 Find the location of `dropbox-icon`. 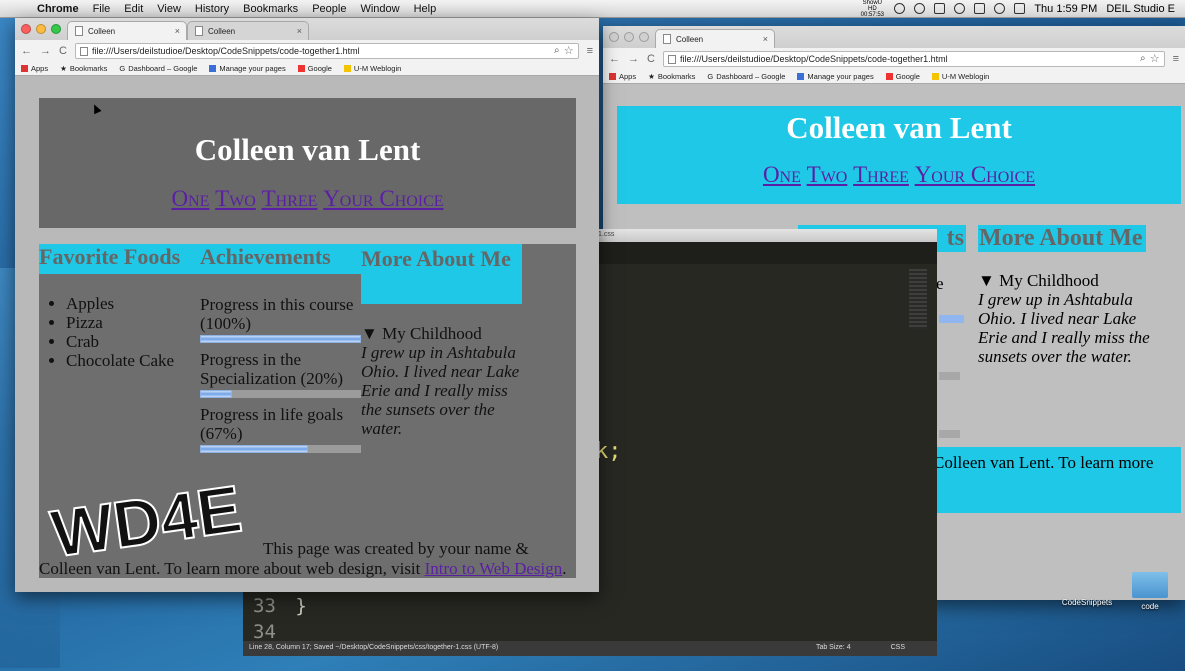

dropbox-icon is located at coordinates (920, 8).